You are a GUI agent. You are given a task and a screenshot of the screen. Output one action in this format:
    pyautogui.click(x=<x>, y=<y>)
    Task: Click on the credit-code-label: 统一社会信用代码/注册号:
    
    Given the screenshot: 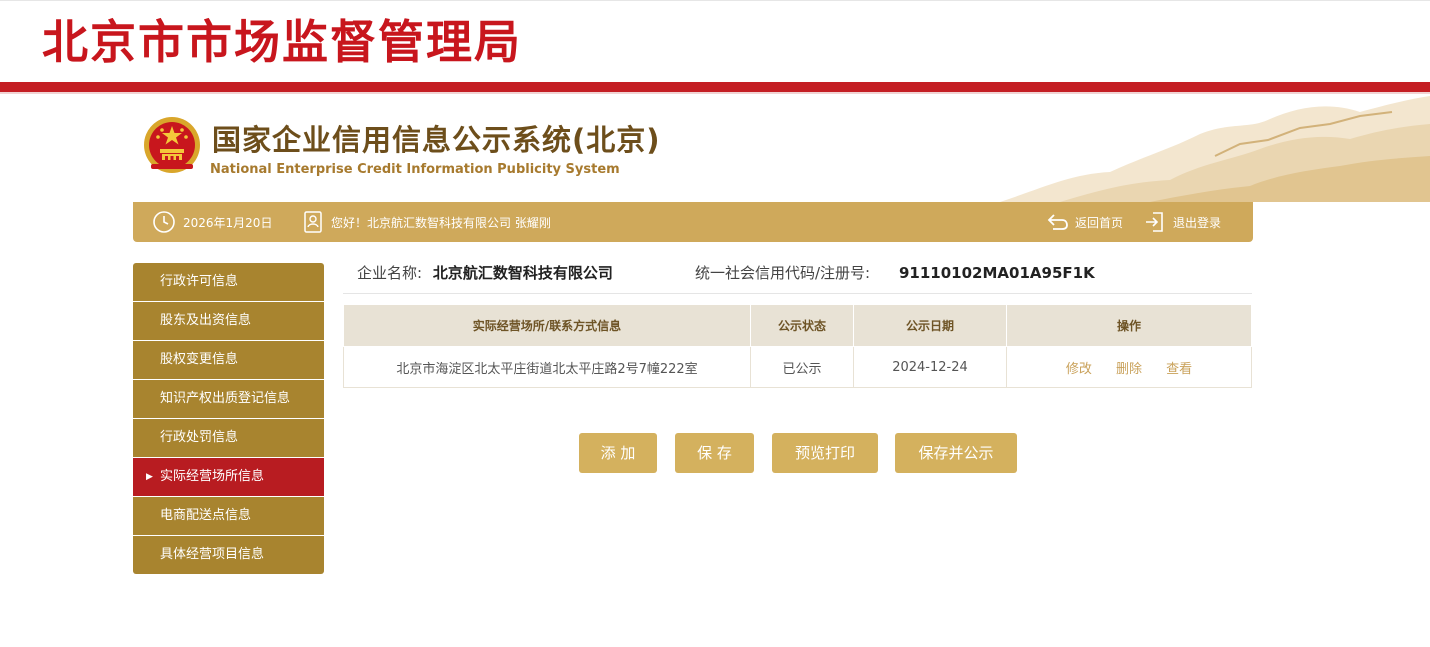 What is the action you would take?
    pyautogui.click(x=783, y=273)
    